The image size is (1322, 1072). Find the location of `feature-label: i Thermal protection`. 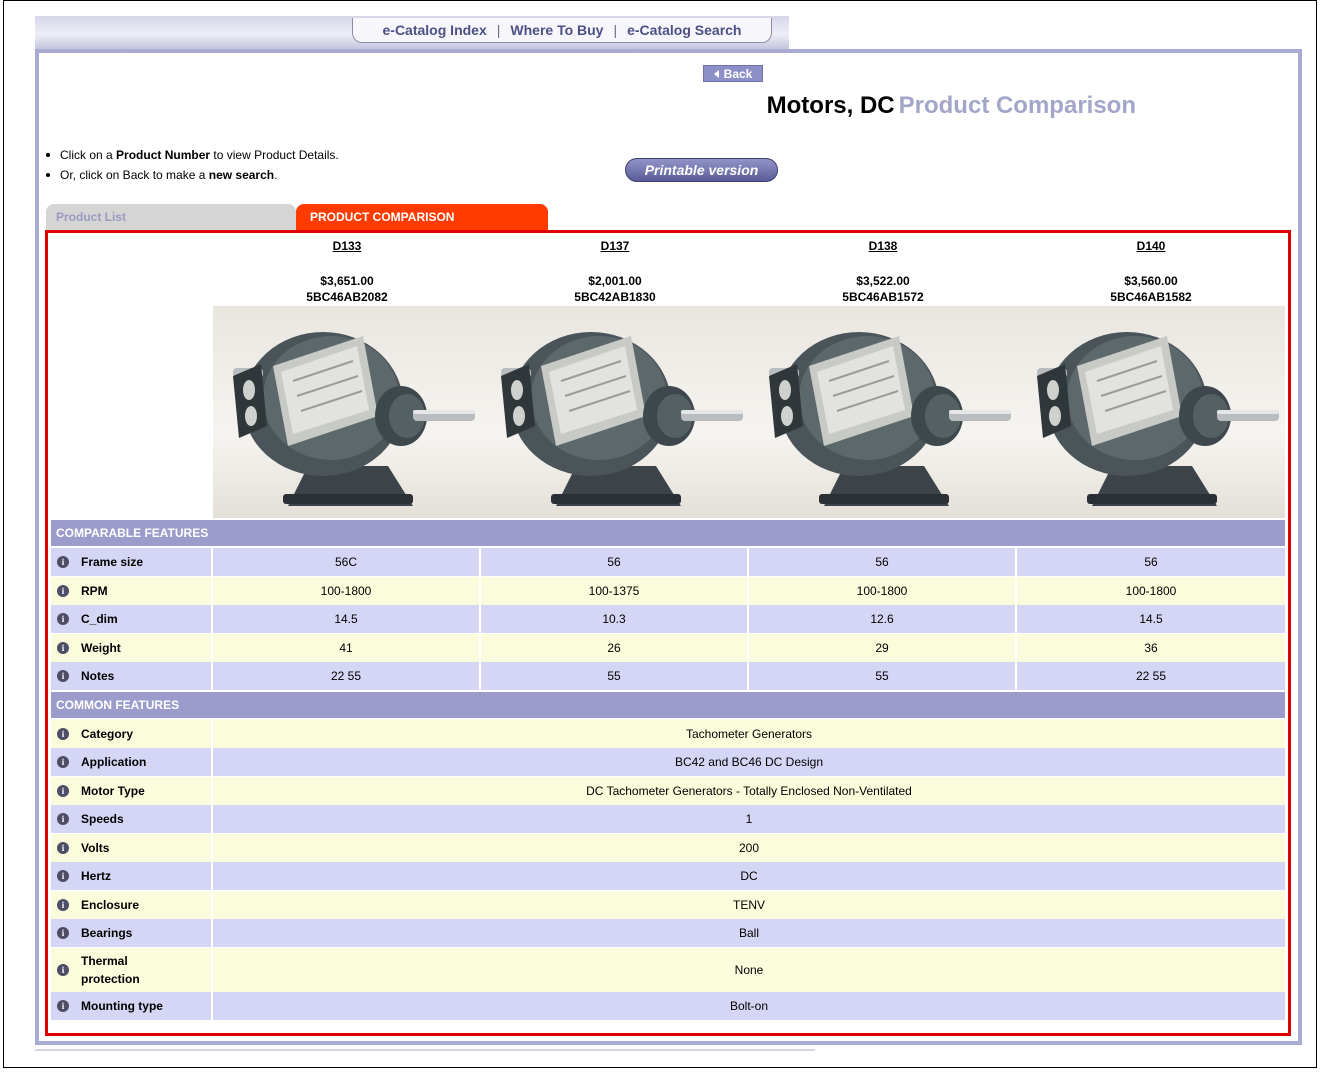

feature-label: i Thermal protection is located at coordinates (132, 970).